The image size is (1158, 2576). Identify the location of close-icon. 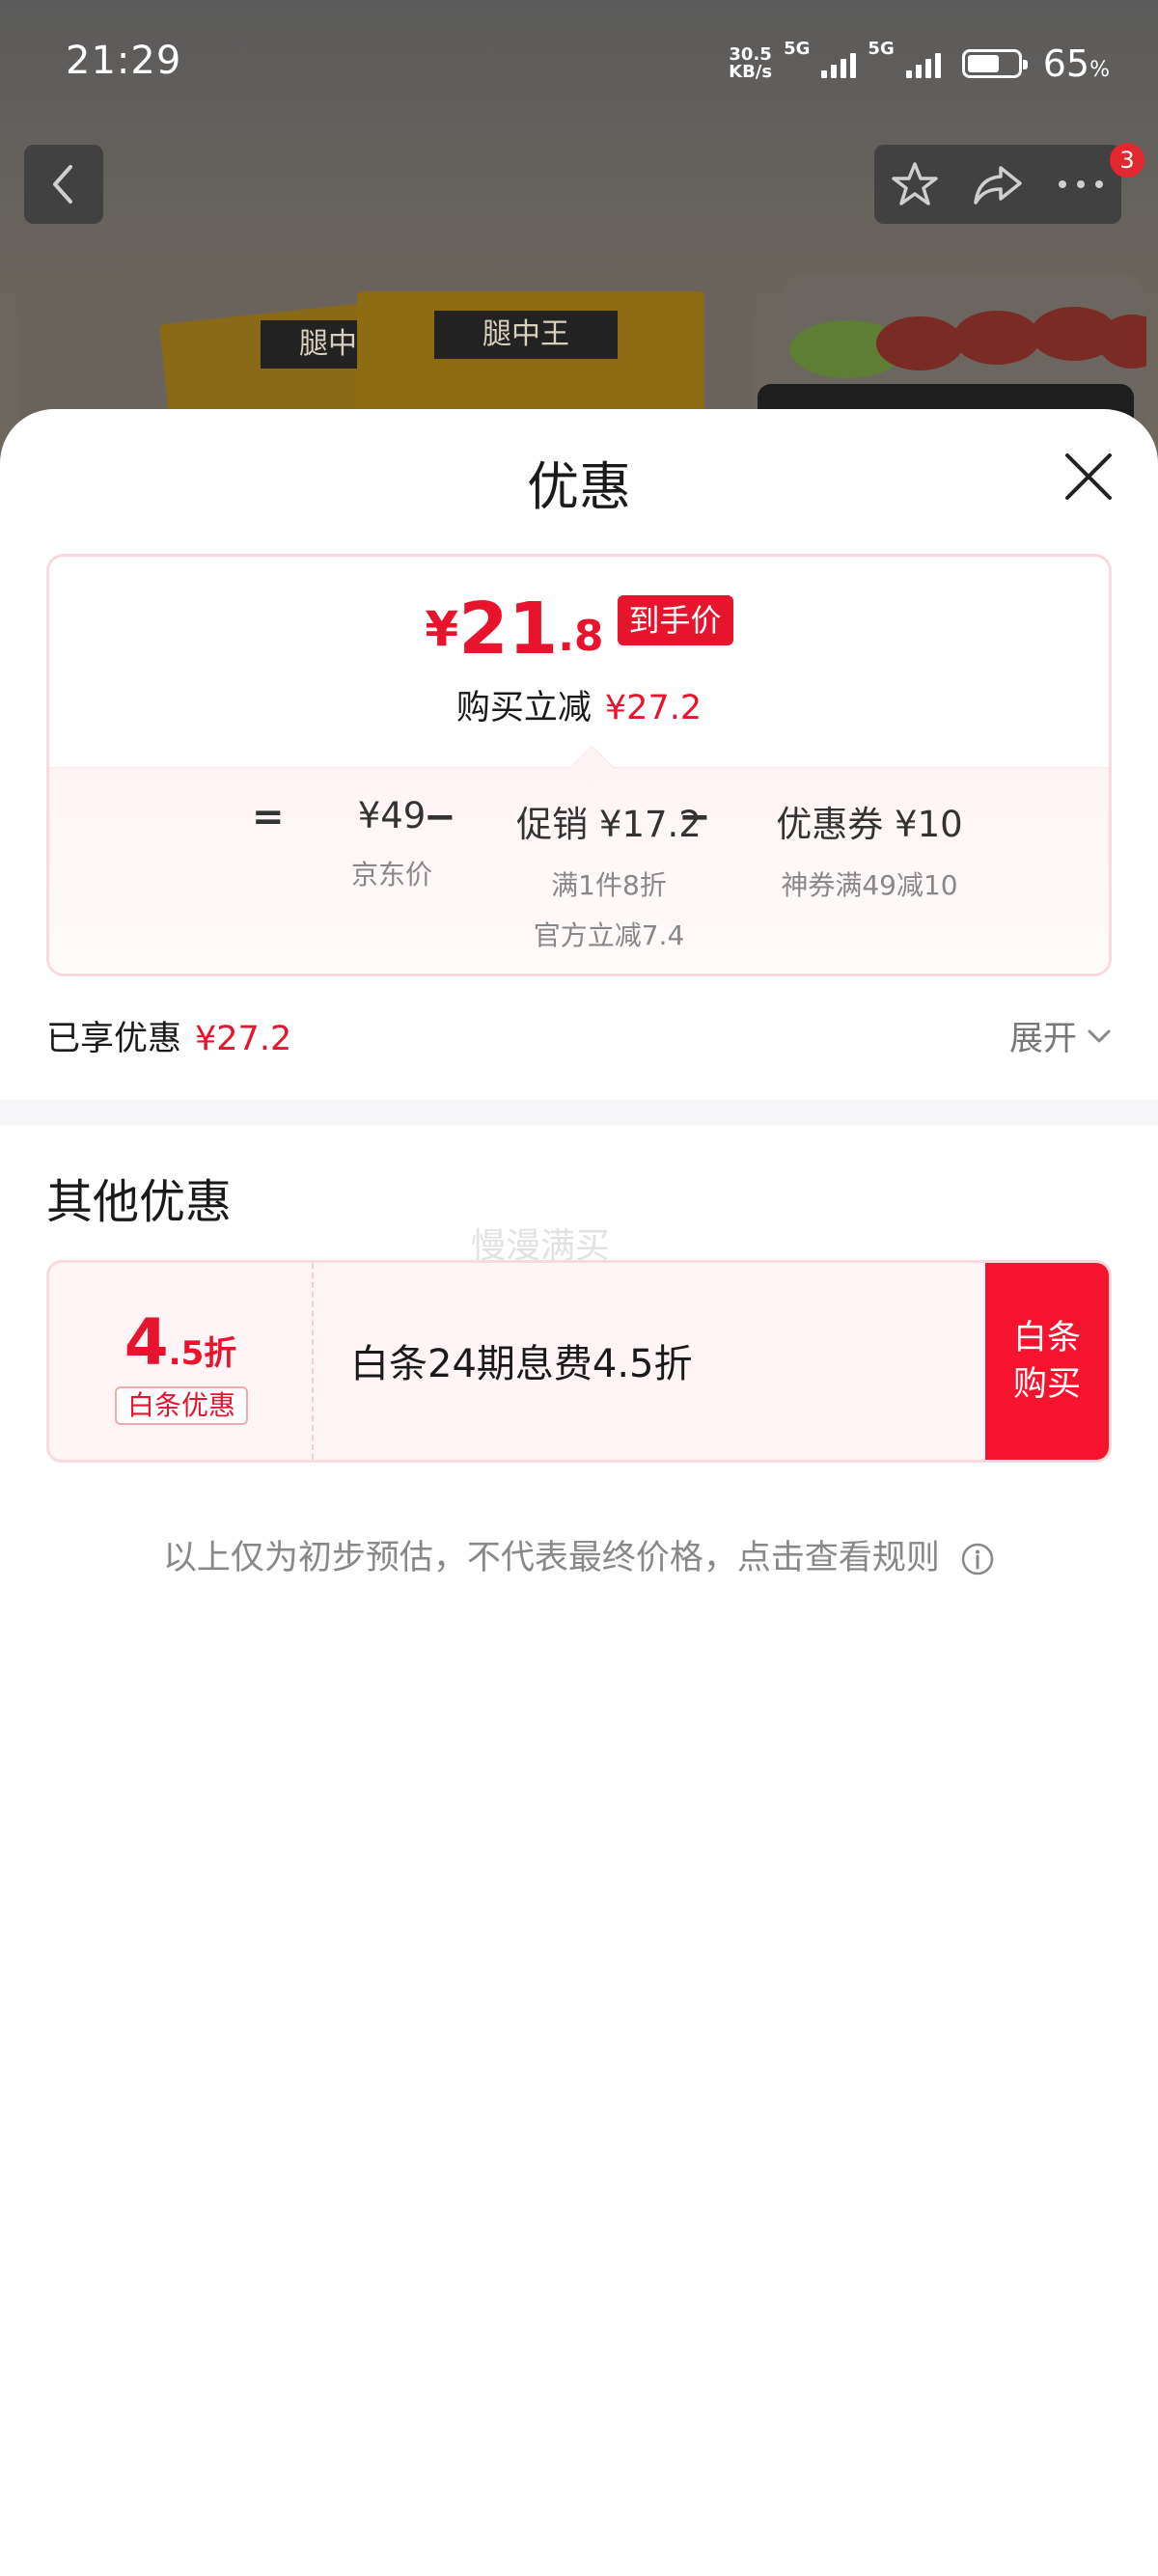
(1088, 477).